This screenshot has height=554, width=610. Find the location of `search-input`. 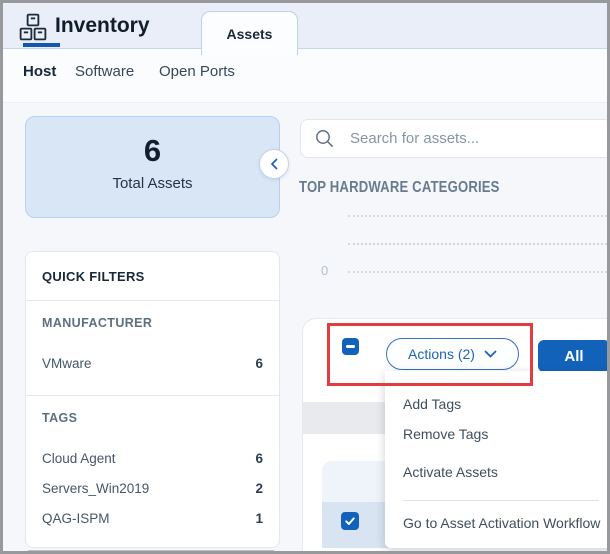

search-input is located at coordinates (465, 138).